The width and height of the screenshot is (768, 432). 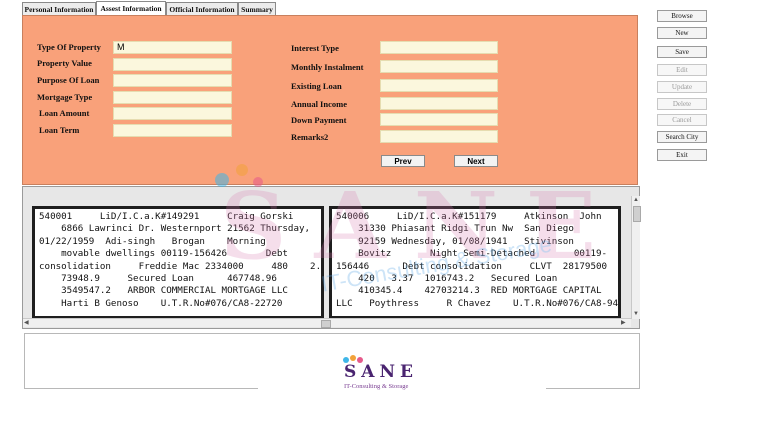 I want to click on horizontal-scrollbar: ◀ ▶, so click(x=327, y=323).